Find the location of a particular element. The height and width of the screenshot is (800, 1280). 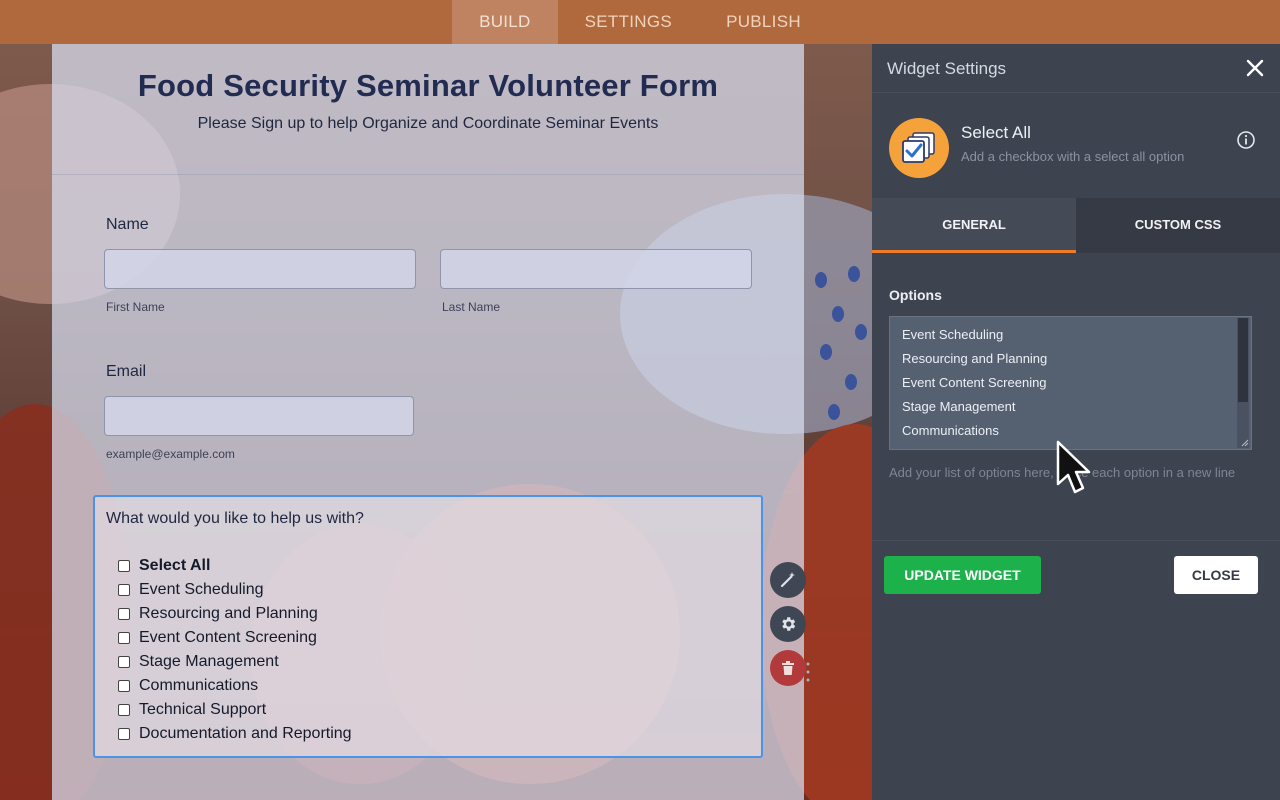

tab-general: GENERAL is located at coordinates (974, 225).